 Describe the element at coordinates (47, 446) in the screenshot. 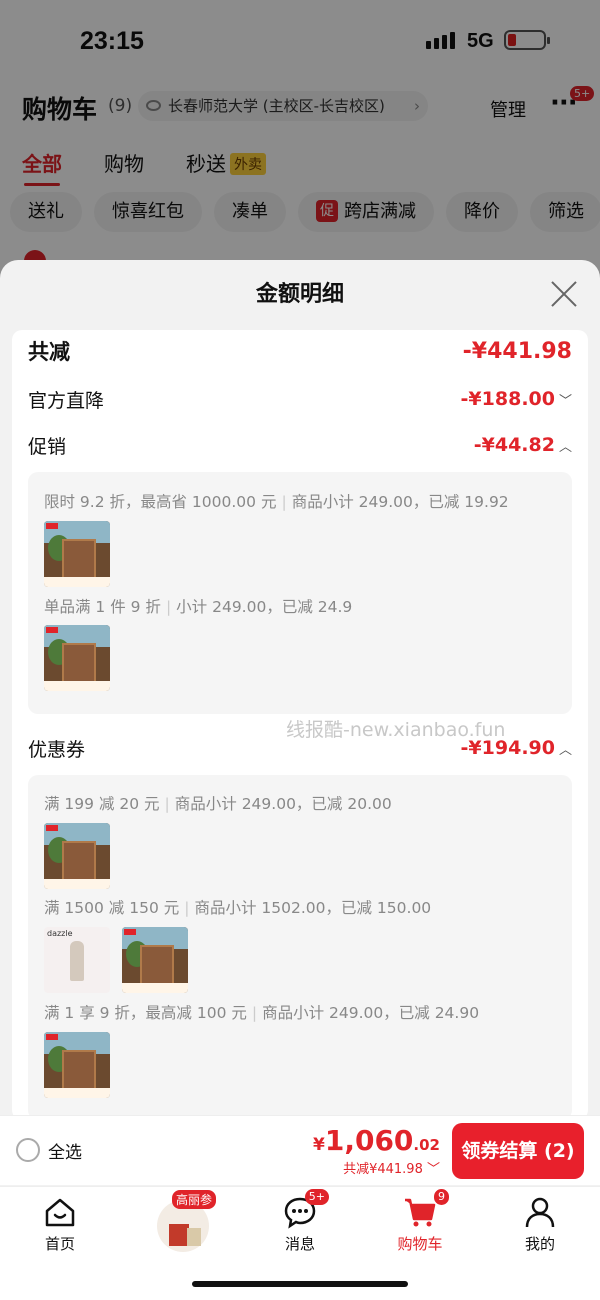

I see `promo-label: 促销` at that location.